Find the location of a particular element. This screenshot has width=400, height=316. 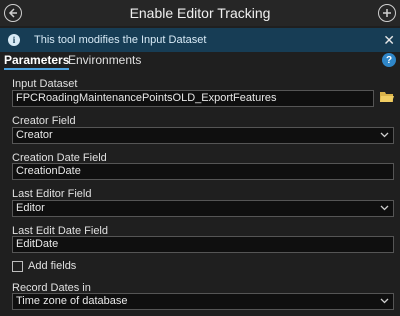

creation-date-field-input: CreationDate is located at coordinates (203, 171).